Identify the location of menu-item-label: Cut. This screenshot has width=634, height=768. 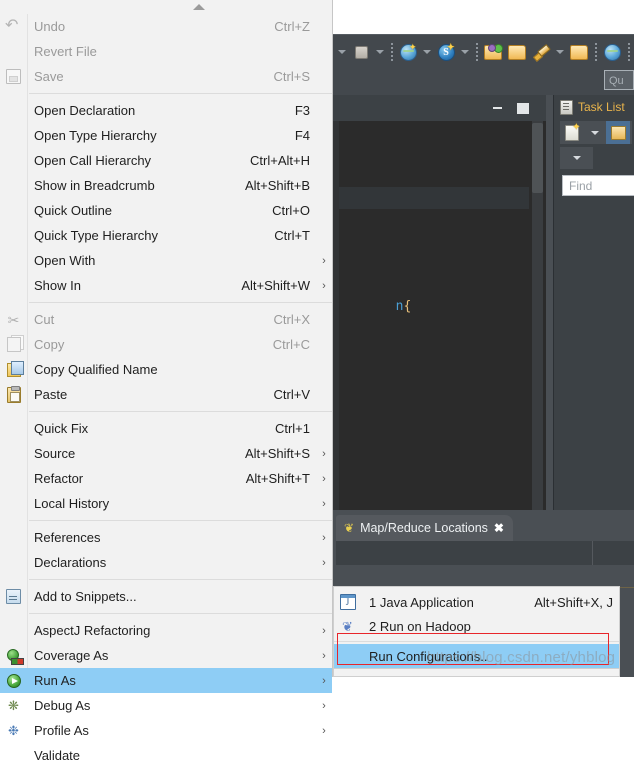
(44, 319).